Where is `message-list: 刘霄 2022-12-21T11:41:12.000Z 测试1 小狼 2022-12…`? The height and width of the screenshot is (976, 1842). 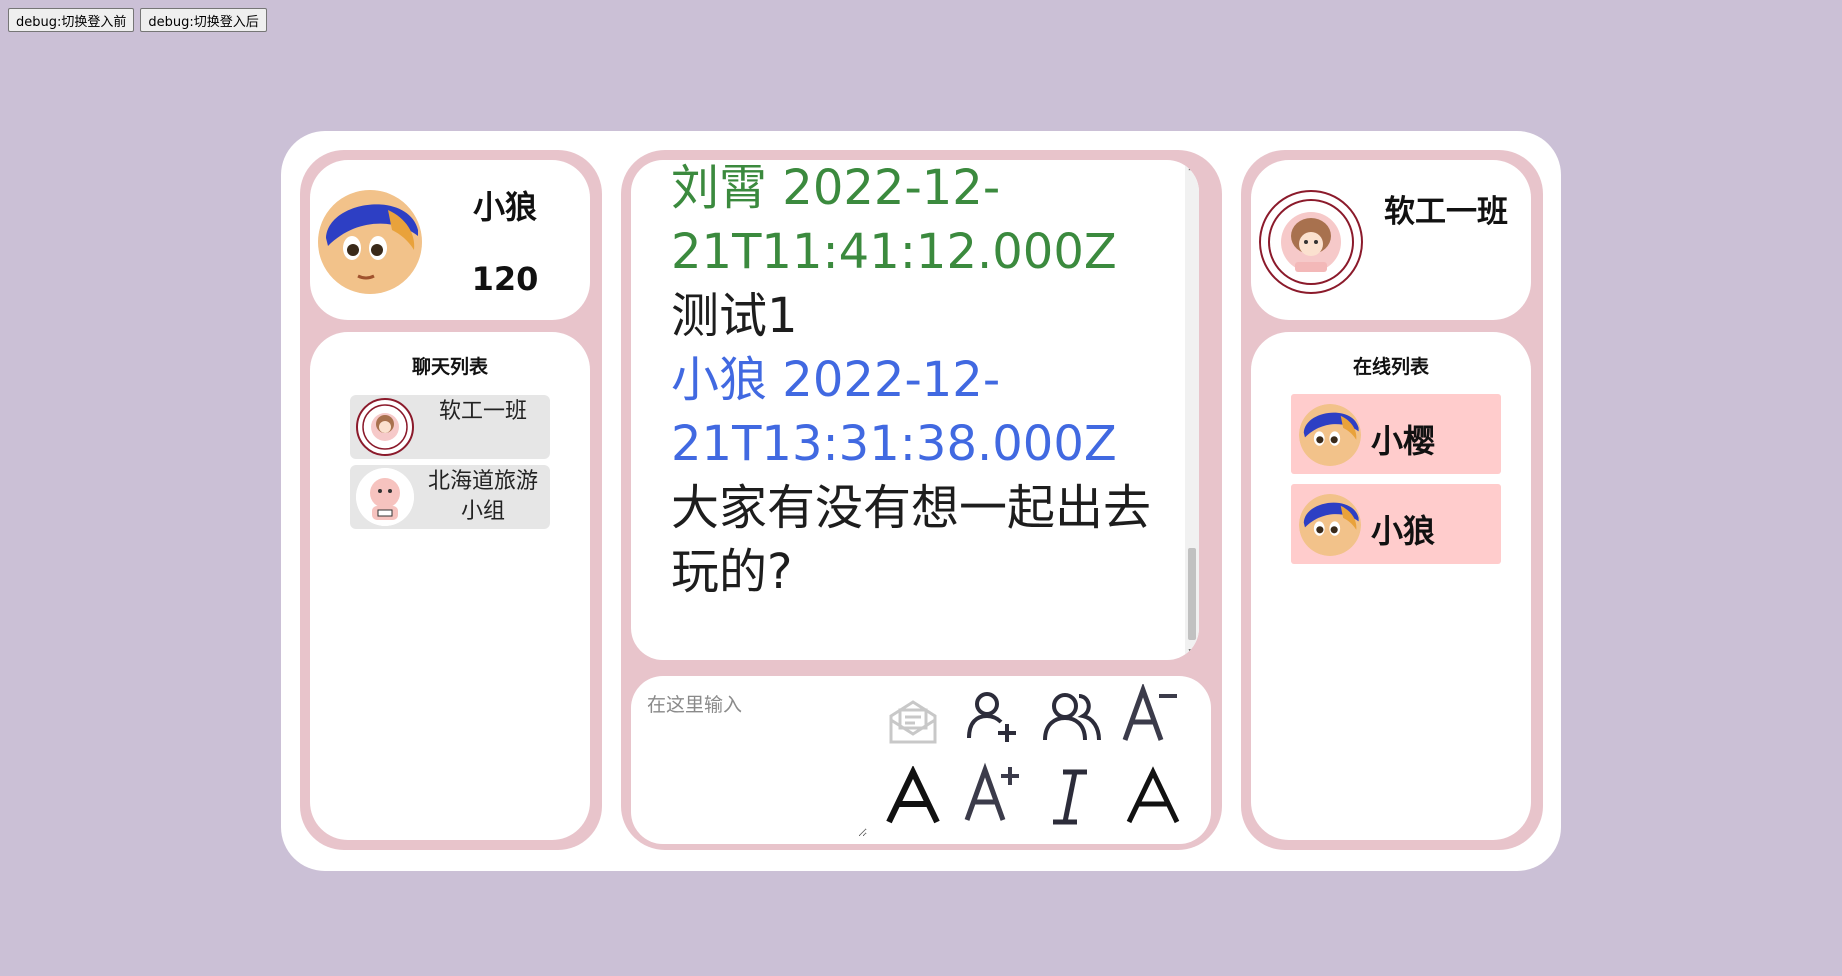 message-list: 刘霄 2022-12-21T11:41:12.000Z 测试1 小狼 2022-12… is located at coordinates (921, 382).